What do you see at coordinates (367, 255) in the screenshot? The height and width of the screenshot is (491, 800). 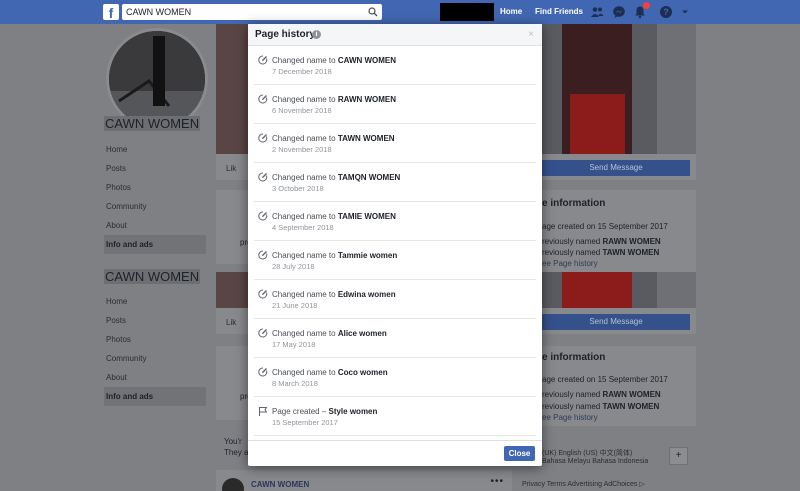 I see `history-item-name: Tammie women` at bounding box center [367, 255].